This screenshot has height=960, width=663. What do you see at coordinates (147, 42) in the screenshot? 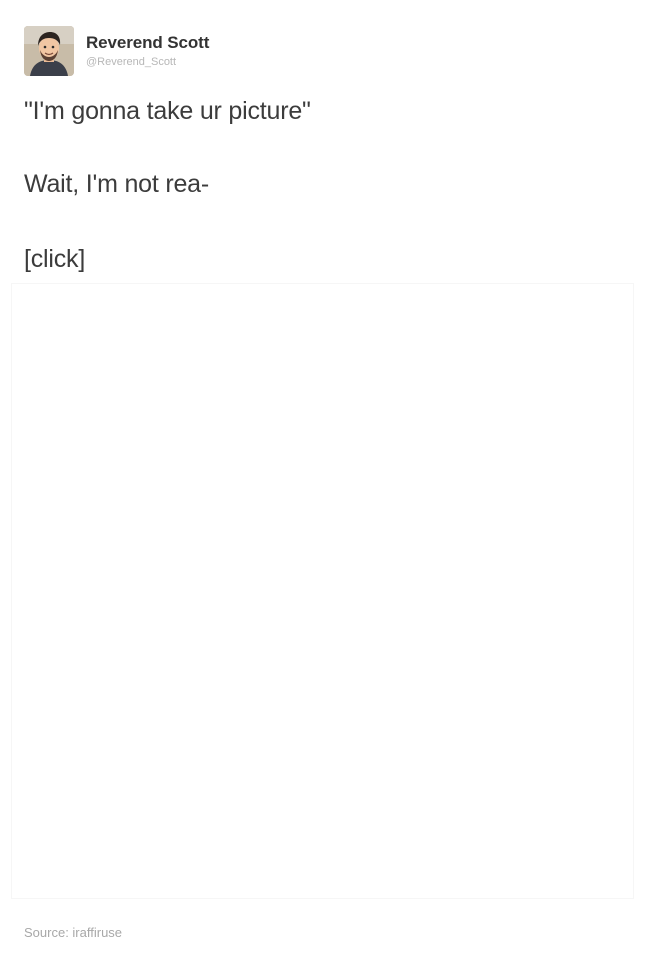
I see `author-display-name: Reverend Scott` at bounding box center [147, 42].